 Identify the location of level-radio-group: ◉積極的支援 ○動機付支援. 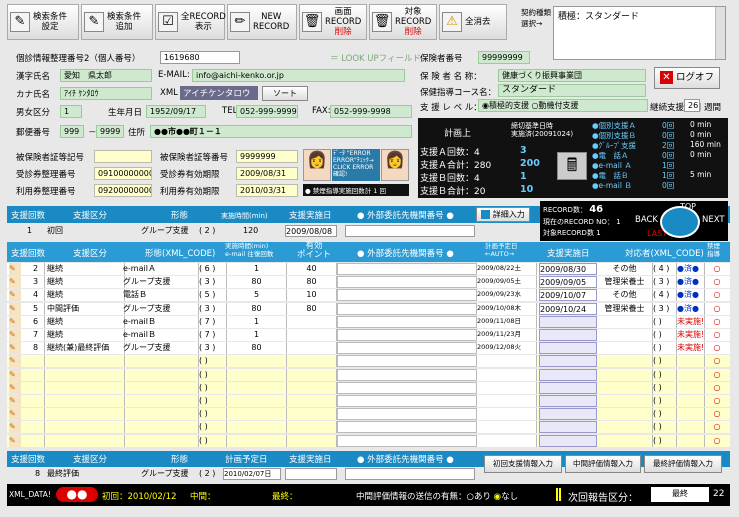
(563, 105).